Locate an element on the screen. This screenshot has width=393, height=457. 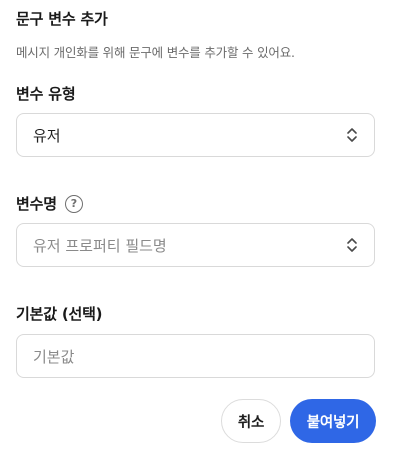
variable-type-label: 변수 유형 is located at coordinates (46, 93).